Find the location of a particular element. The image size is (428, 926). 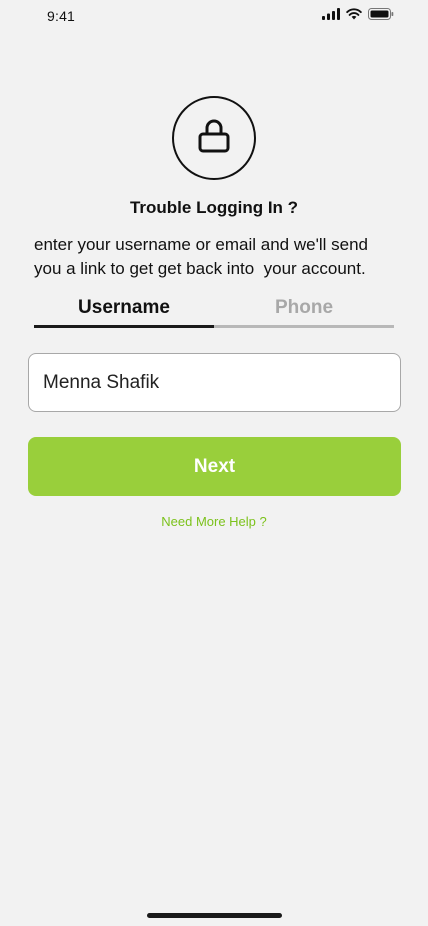

status-icons is located at coordinates (358, 14).